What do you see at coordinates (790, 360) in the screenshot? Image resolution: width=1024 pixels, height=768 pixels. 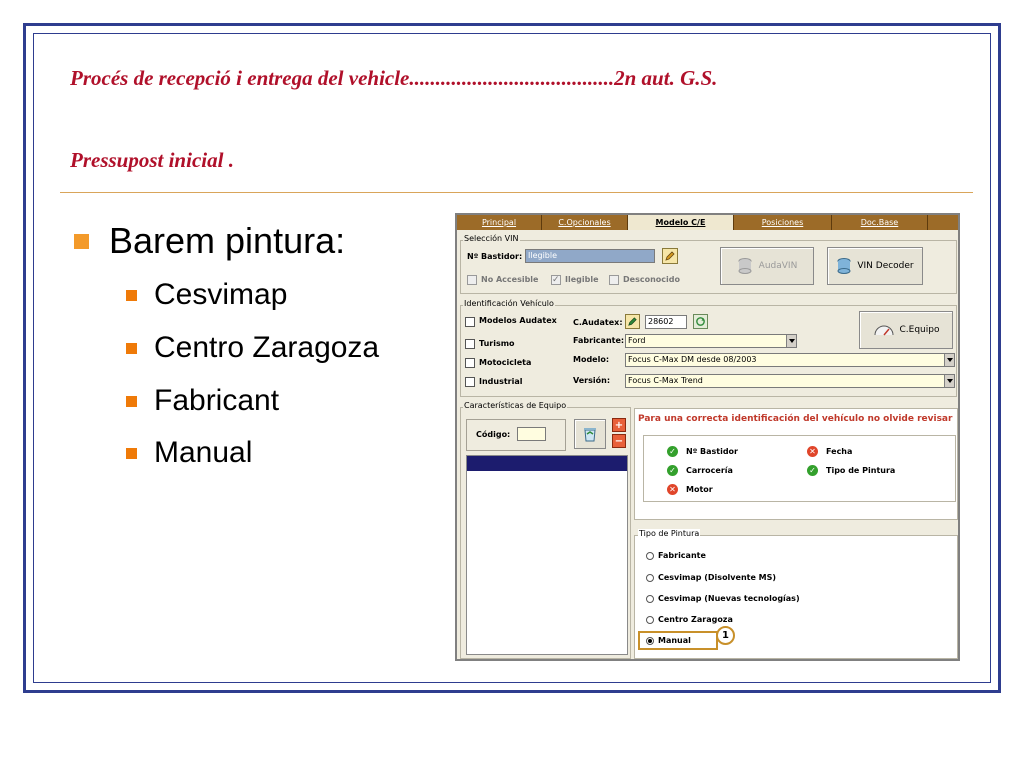 I see `modelo-select: Focus C-Max DM desde 08/2003` at bounding box center [790, 360].